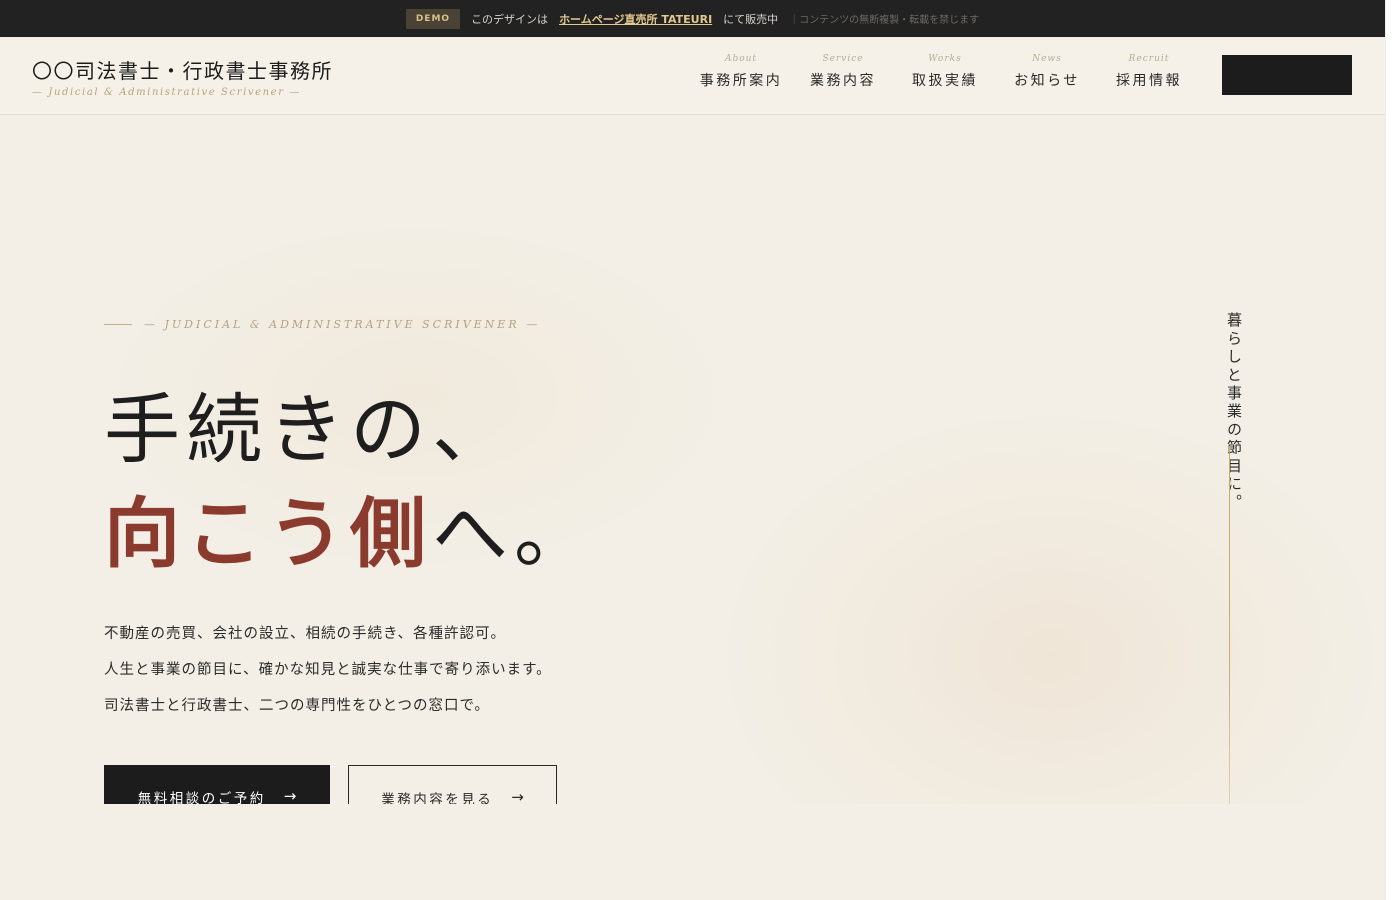 This screenshot has height=900, width=1400. Describe the element at coordinates (309, 429) in the screenshot. I see `headline-line-1: 手続きの、` at that location.